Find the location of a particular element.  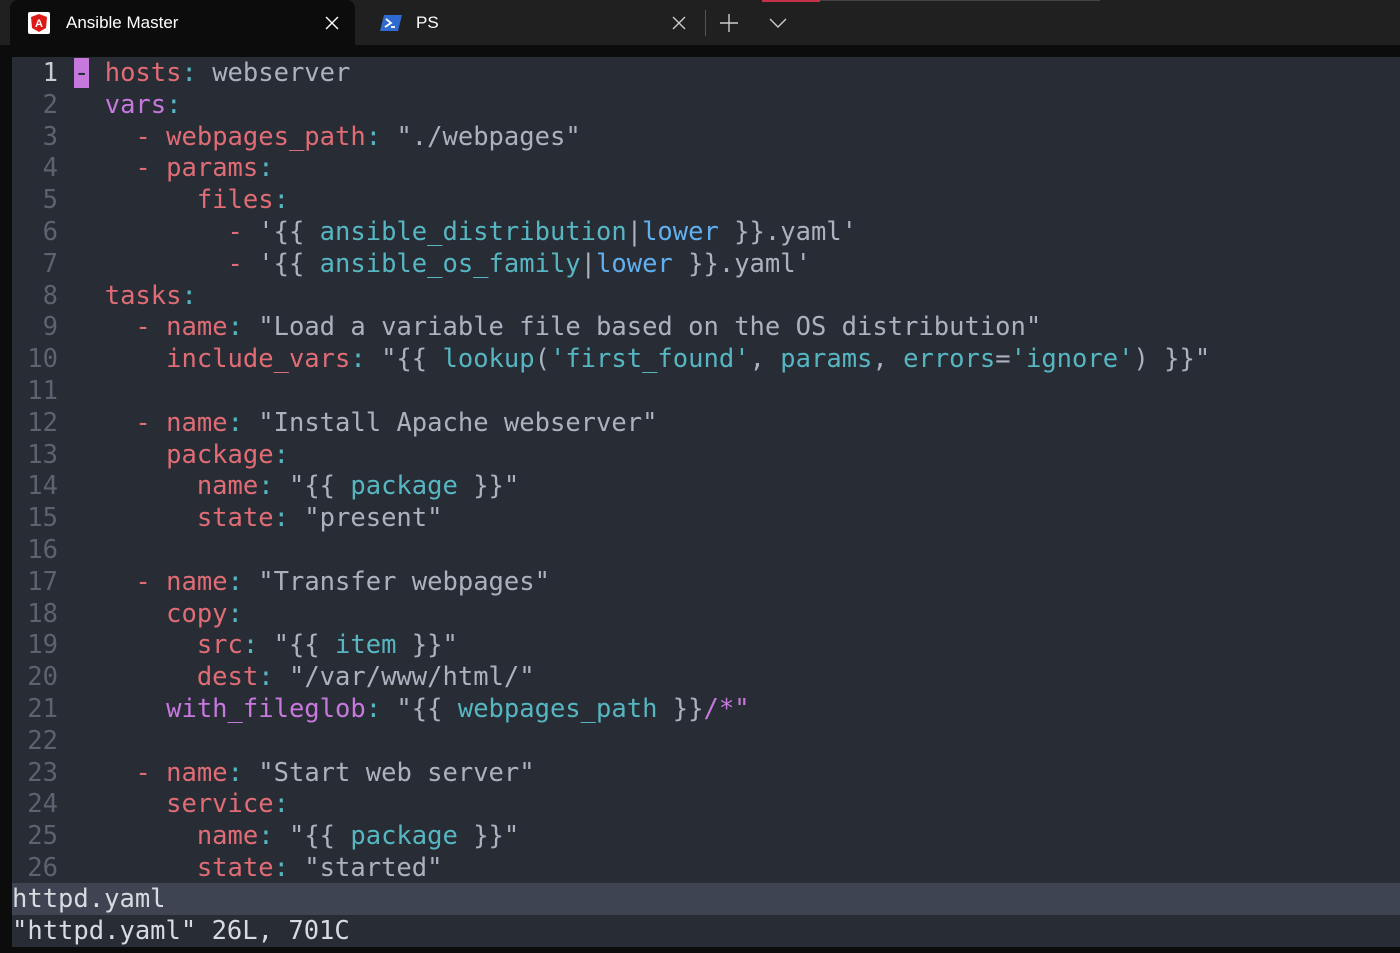

code-token: /*" is located at coordinates (726, 709).